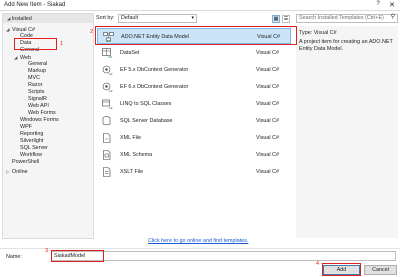 The height and width of the screenshot is (277, 400). What do you see at coordinates (194, 172) in the screenshot?
I see `template-row-xslt-file: XSLT File Visual C#` at bounding box center [194, 172].